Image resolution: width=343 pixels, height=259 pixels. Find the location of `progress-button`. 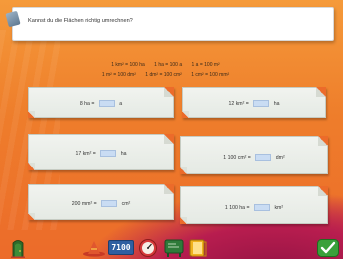

progress-button is located at coordinates (148, 247).